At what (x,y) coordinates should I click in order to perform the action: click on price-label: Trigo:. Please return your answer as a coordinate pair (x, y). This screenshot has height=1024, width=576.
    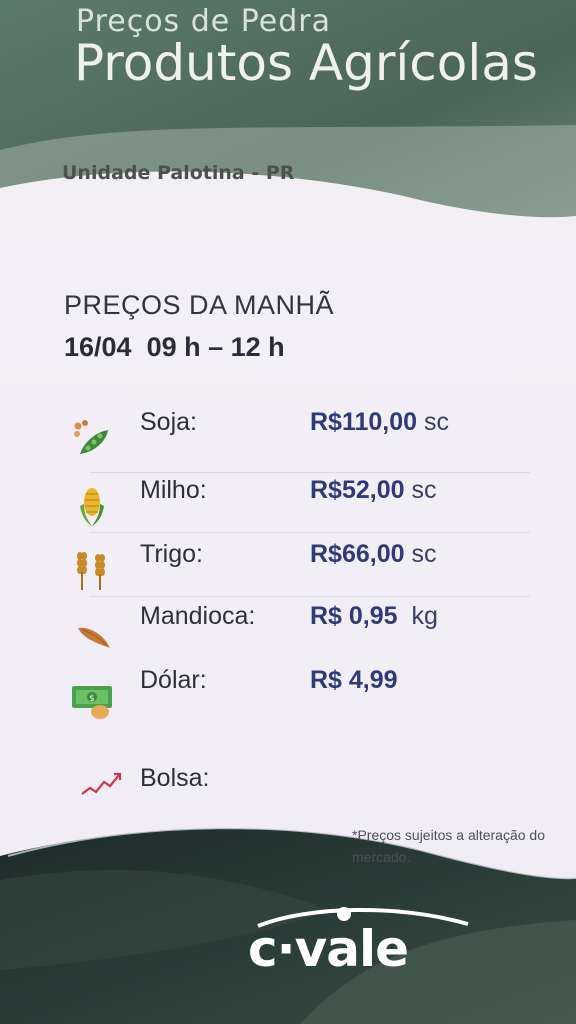
    Looking at the image, I should click on (171, 554).